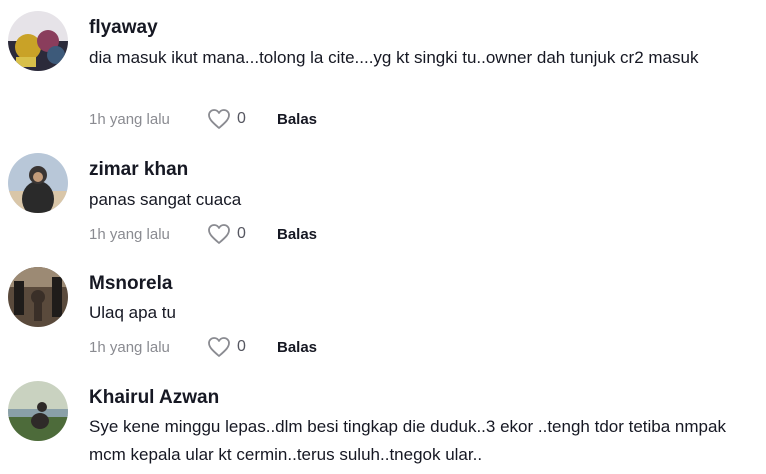 This screenshot has height=474, width=766. Describe the element at coordinates (132, 312) in the screenshot. I see `comment-text: Ulaq apa tu` at that location.